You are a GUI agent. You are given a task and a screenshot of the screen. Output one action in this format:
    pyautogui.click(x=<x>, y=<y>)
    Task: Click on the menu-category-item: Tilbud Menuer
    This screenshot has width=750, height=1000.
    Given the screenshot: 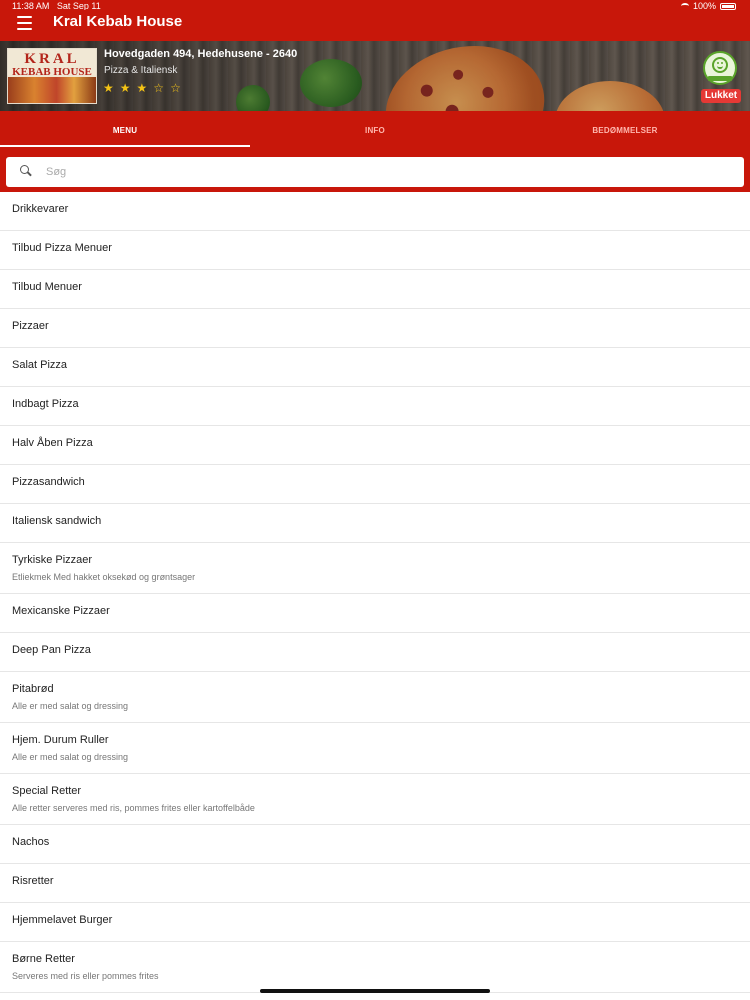 What is the action you would take?
    pyautogui.click(x=375, y=289)
    